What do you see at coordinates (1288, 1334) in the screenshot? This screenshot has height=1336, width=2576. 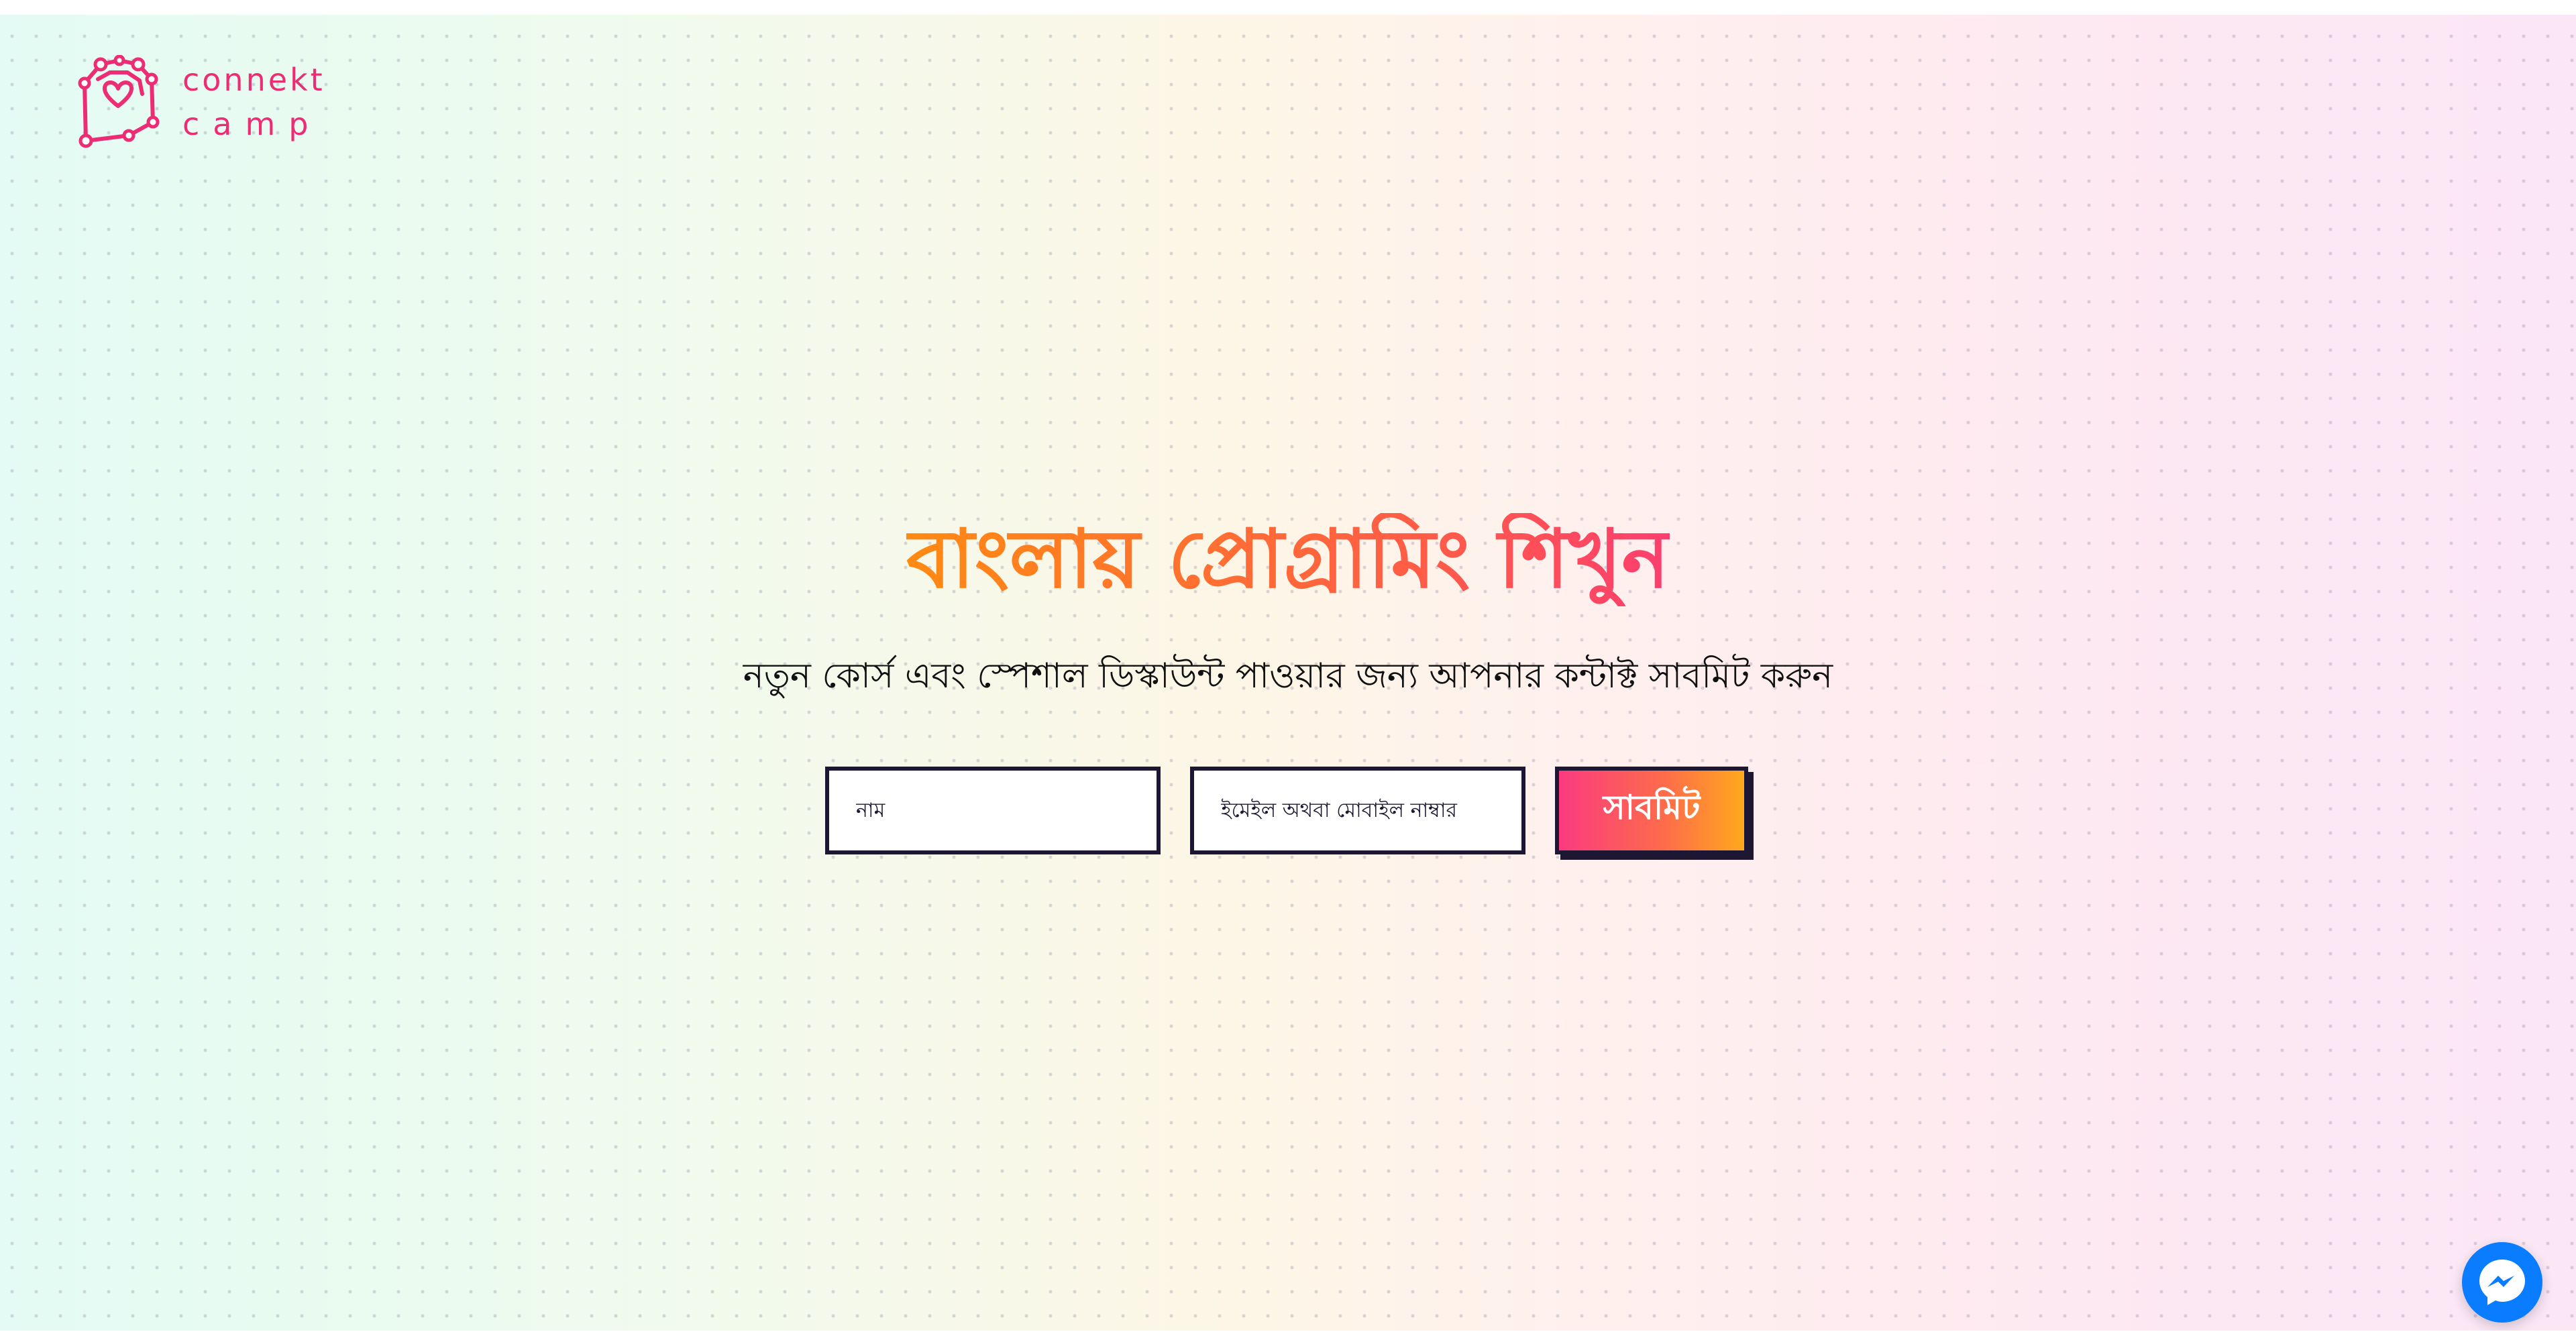 I see `bottom-border` at bounding box center [1288, 1334].